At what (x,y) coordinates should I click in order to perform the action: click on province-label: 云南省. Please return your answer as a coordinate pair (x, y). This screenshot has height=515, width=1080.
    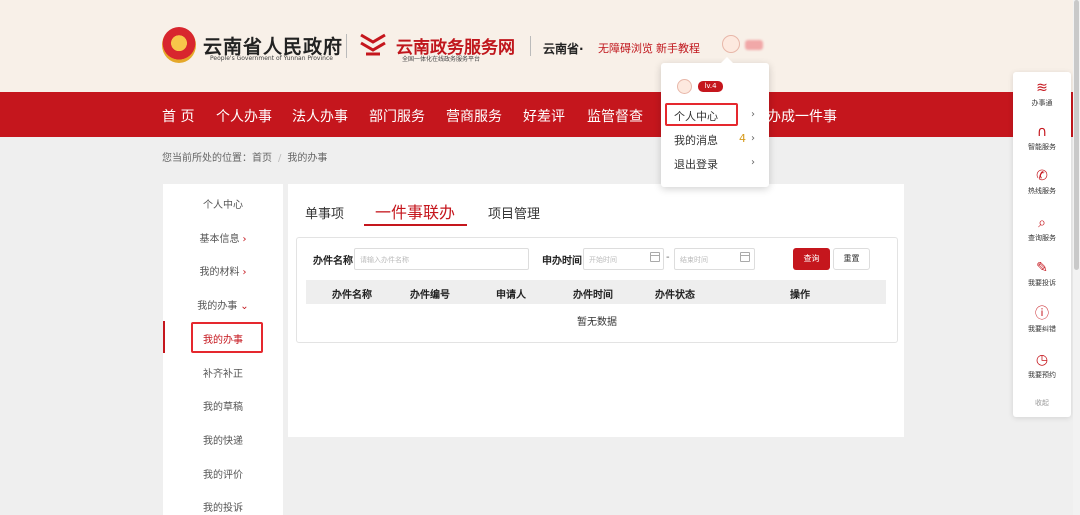
    Looking at the image, I should click on (561, 49).